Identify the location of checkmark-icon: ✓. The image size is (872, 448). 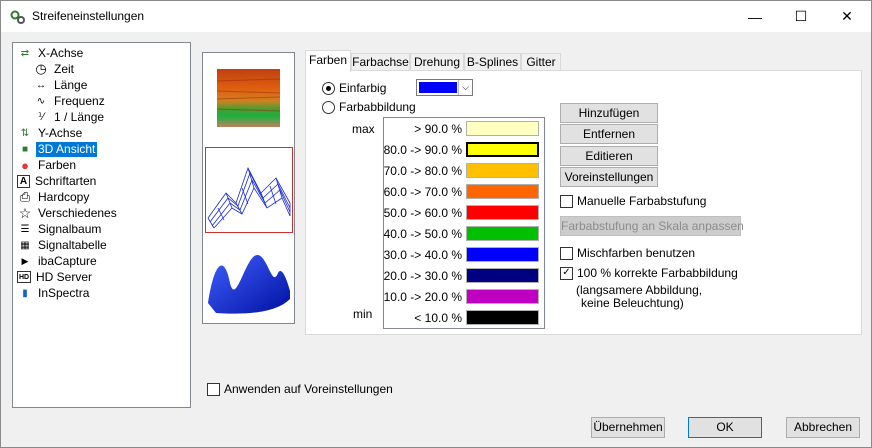
(566, 273).